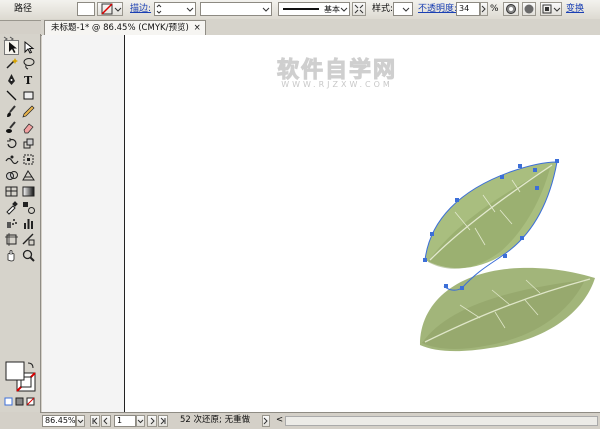 This screenshot has height=429, width=600. I want to click on warp-tool-button, so click(11, 159).